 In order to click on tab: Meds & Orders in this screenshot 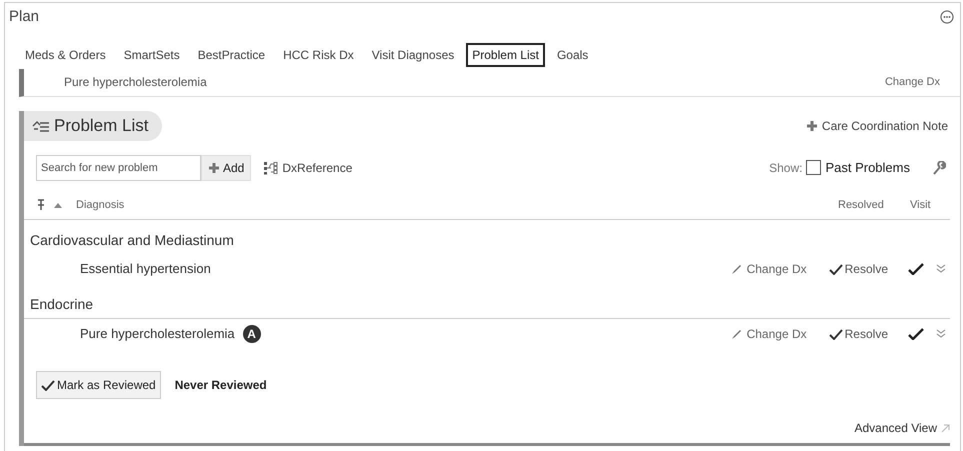, I will do `click(65, 54)`.